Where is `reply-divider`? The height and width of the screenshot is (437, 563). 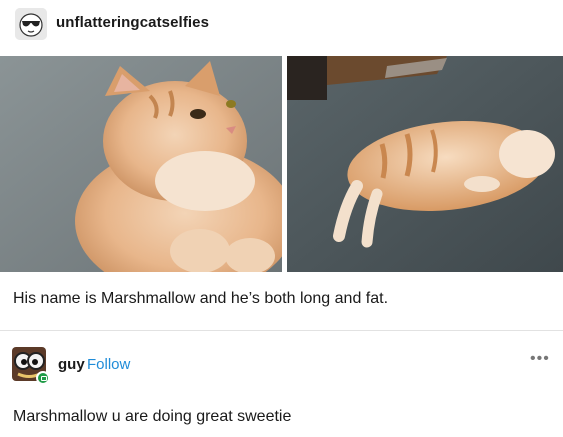 reply-divider is located at coordinates (281, 330).